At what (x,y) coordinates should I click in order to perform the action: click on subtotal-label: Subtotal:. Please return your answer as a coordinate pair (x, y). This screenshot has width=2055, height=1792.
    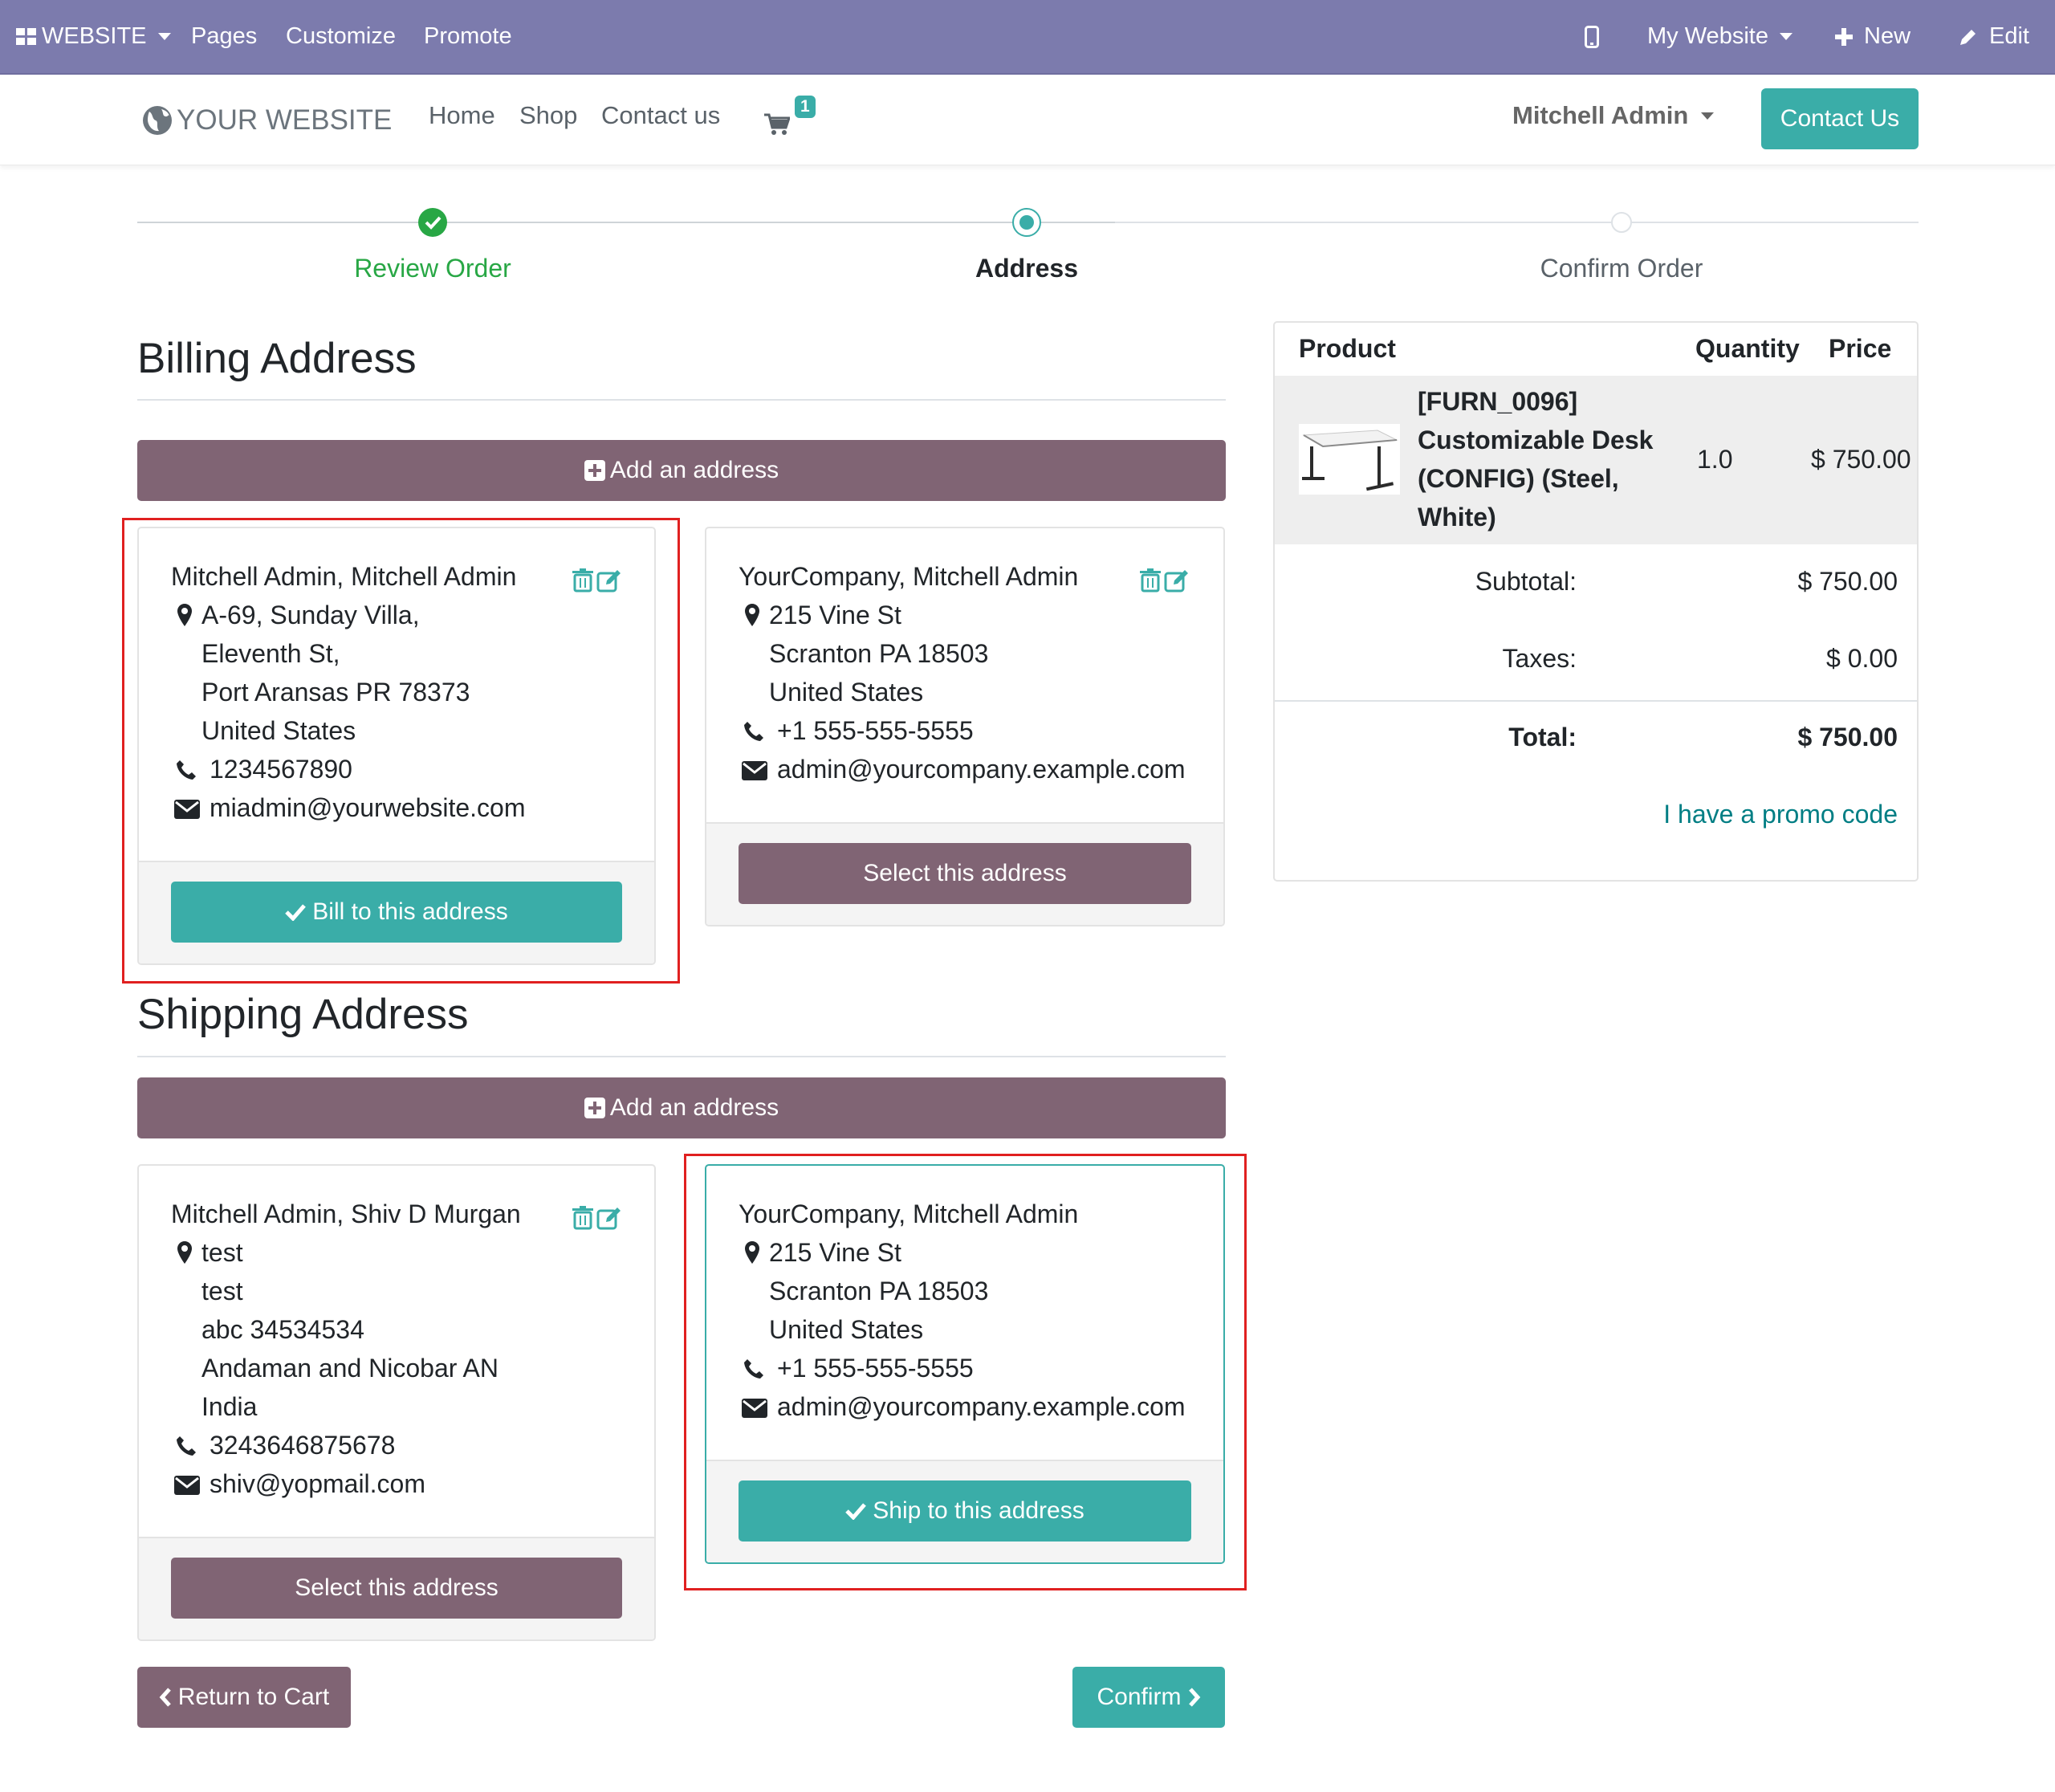
    Looking at the image, I should click on (1526, 581).